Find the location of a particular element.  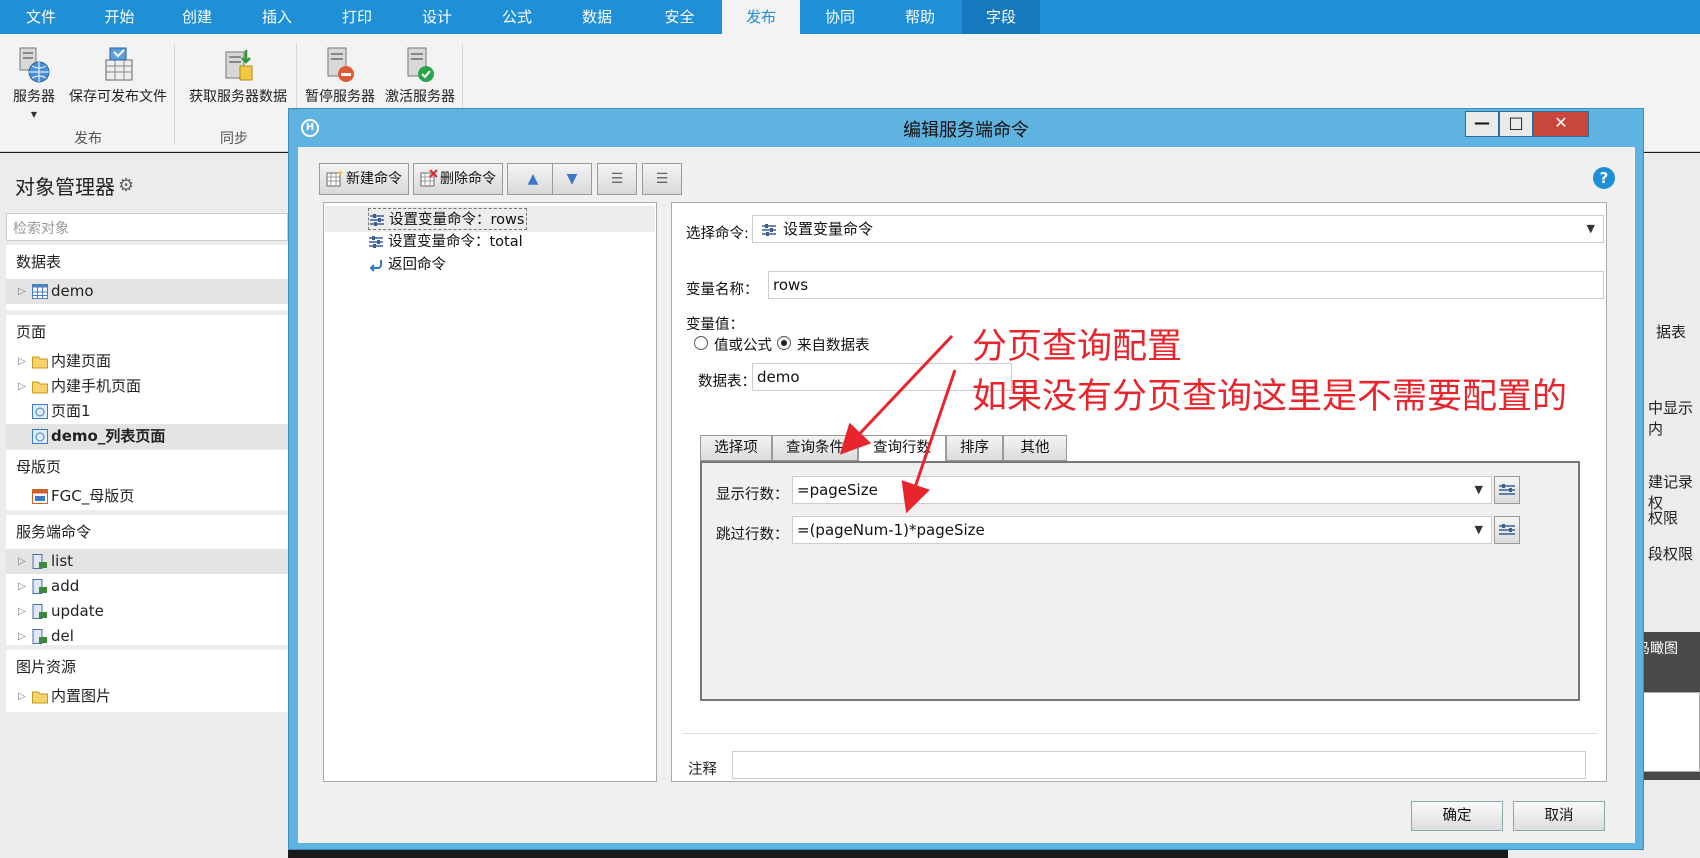

annotation-text-line2: 如果没有分页查询这里是不需要配置的 is located at coordinates (1270, 397).